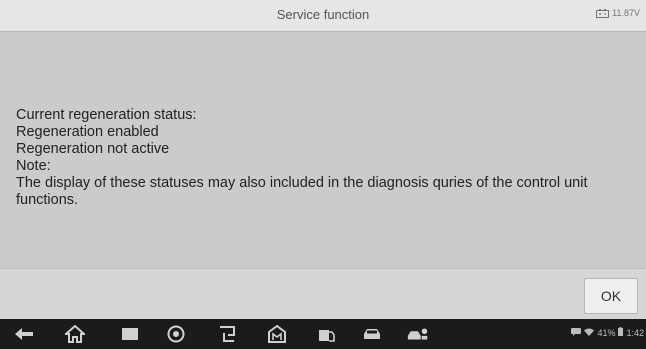 The image size is (646, 349). Describe the element at coordinates (277, 334) in the screenshot. I see `maxifix-icon` at that location.